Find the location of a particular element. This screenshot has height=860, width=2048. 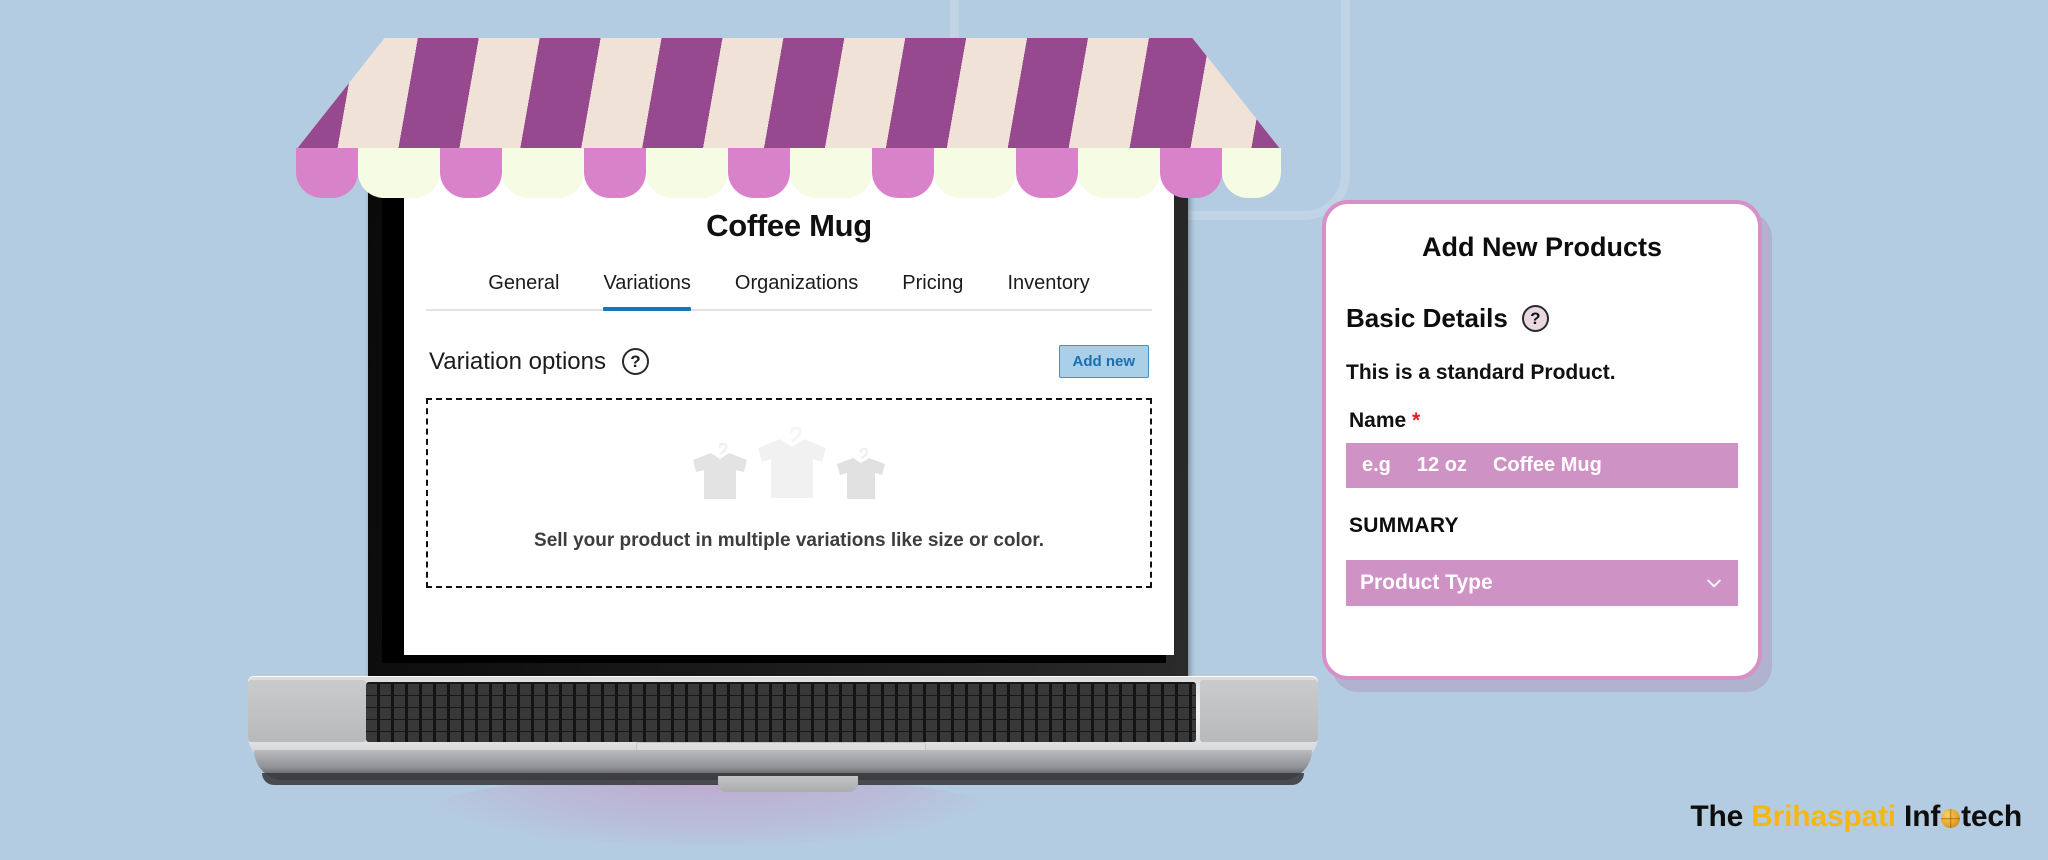

awning-scallops is located at coordinates (788, 173).